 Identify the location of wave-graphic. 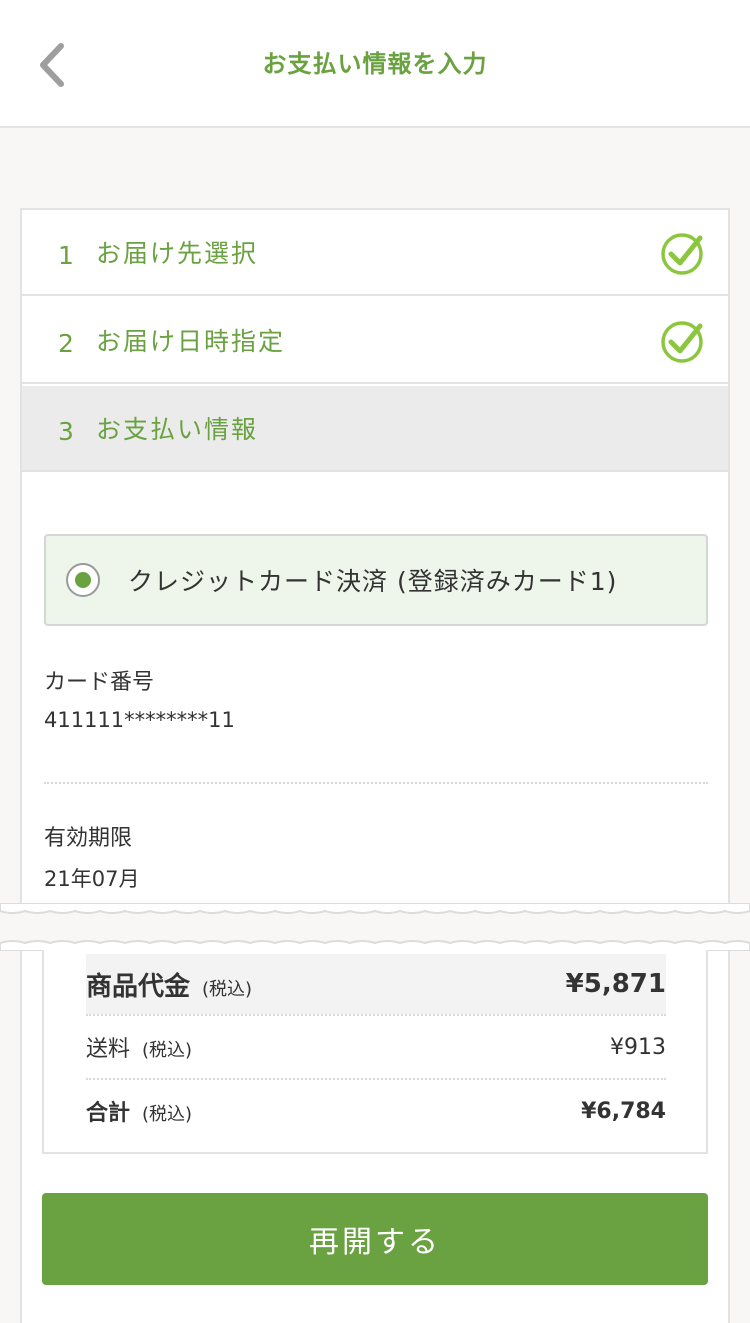
(375, 927).